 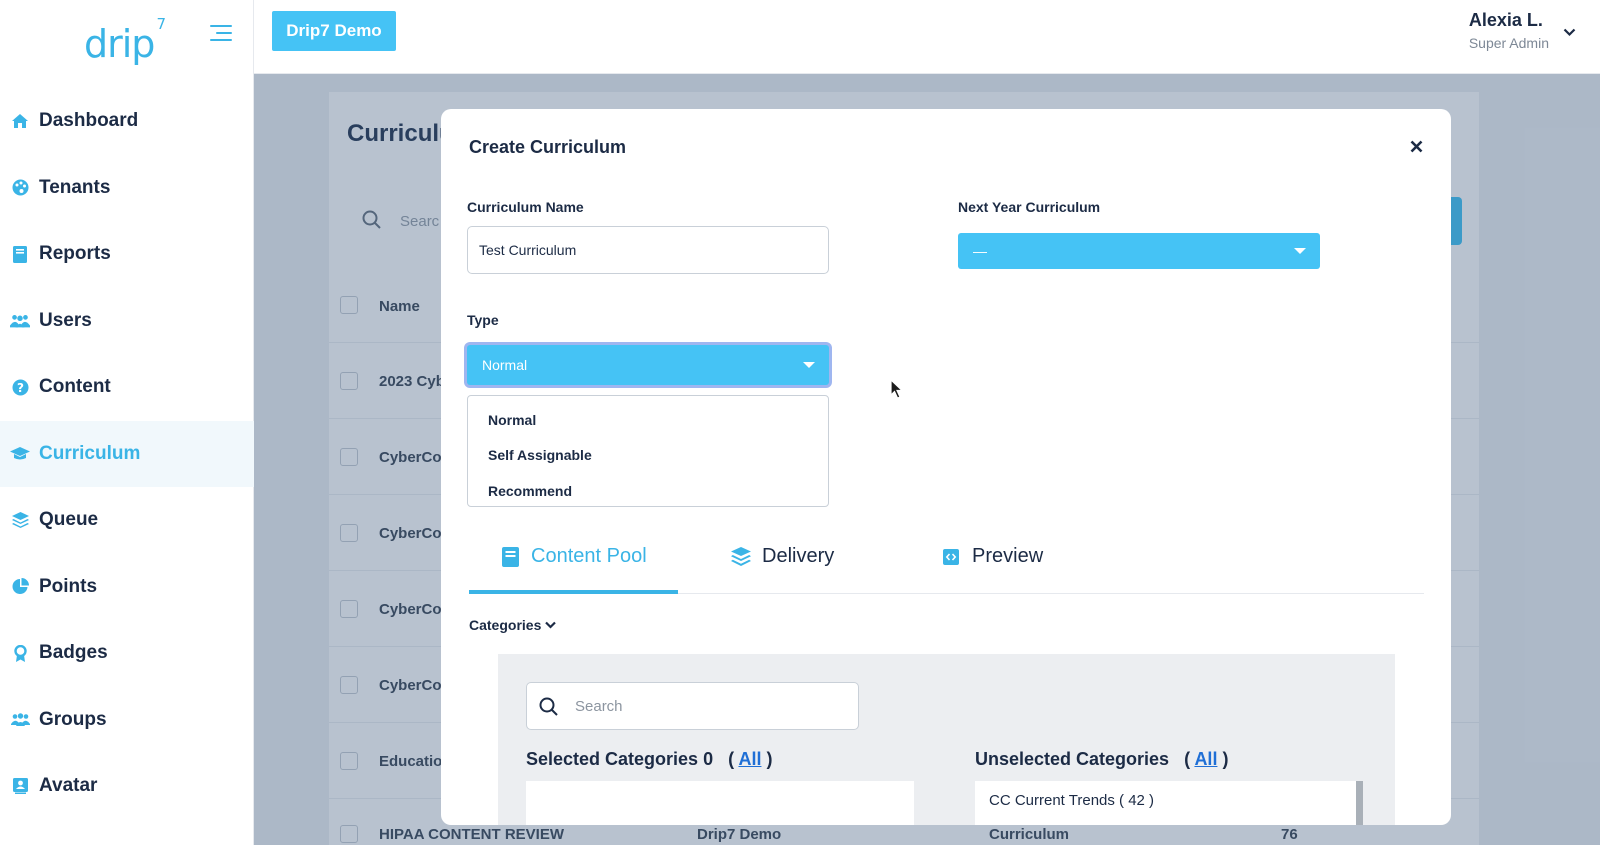 I want to click on next-year-curriculum-select: —, so click(x=1139, y=251).